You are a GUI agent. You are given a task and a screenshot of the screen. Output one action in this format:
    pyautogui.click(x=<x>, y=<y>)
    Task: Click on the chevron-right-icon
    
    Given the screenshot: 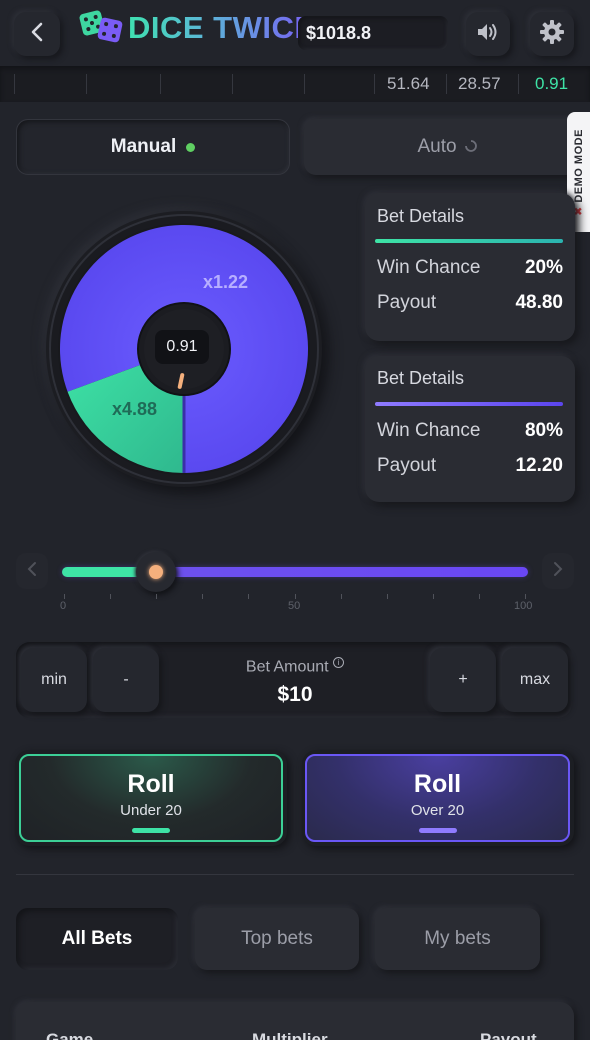 What is the action you would take?
    pyautogui.click(x=558, y=571)
    